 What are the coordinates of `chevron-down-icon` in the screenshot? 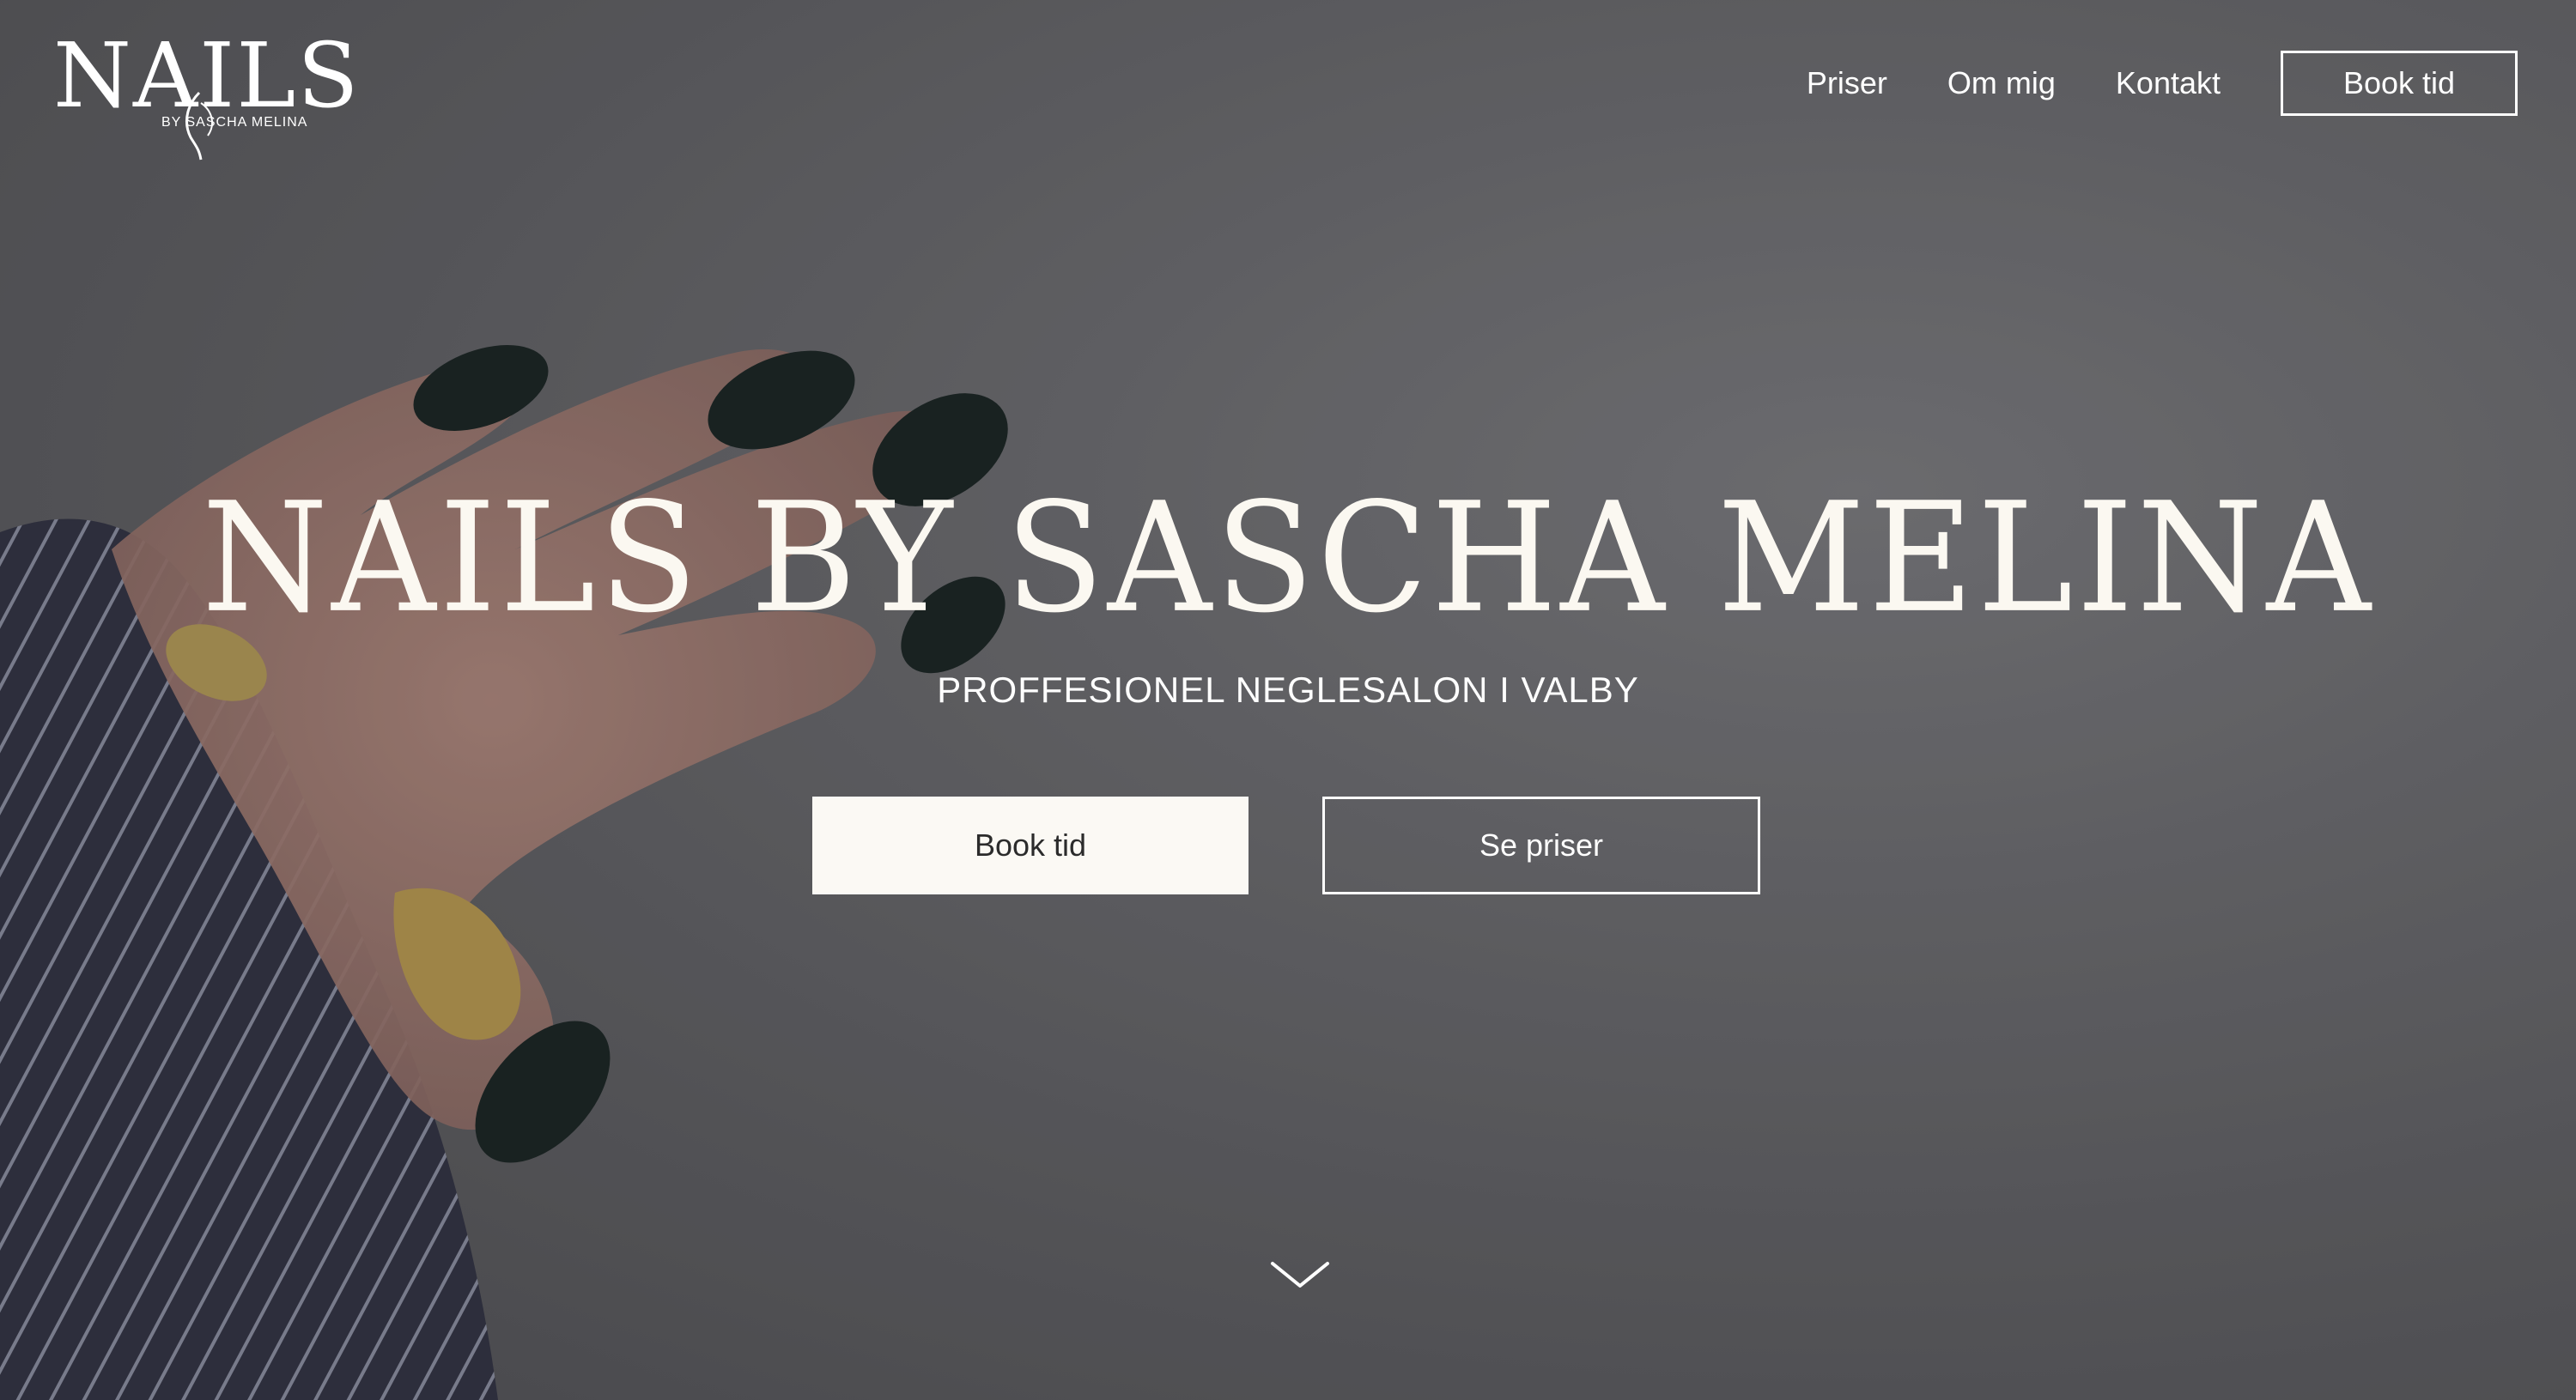 It's located at (1300, 1275).